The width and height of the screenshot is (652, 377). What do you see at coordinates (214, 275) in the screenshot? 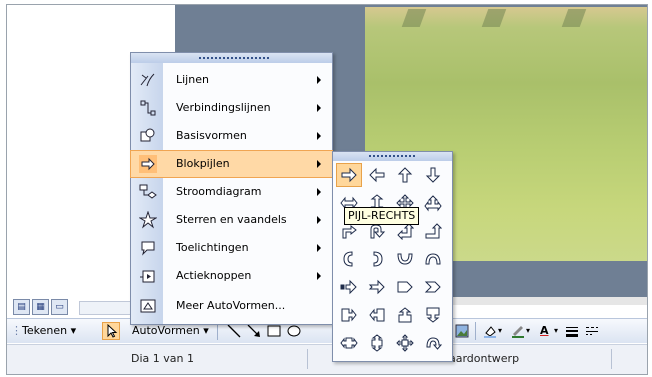
I see `menu-item-label: Actieknoppen` at bounding box center [214, 275].